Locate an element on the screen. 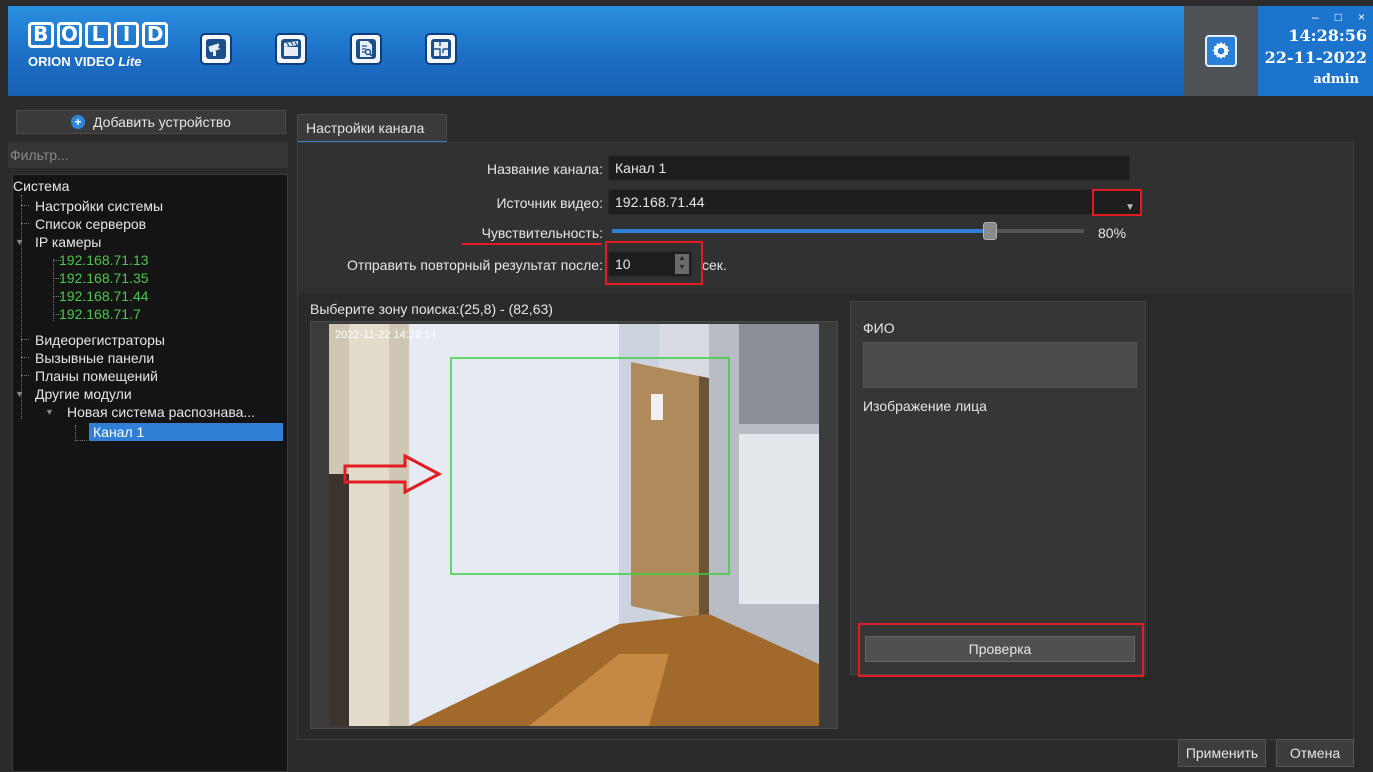  resend-value: 10 is located at coordinates (623, 264).